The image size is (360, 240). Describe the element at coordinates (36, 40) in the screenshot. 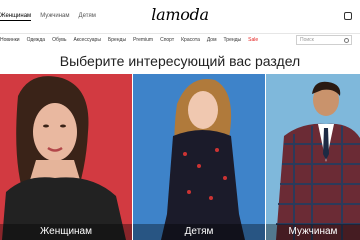

I see `cat-clothing: Одежда` at that location.